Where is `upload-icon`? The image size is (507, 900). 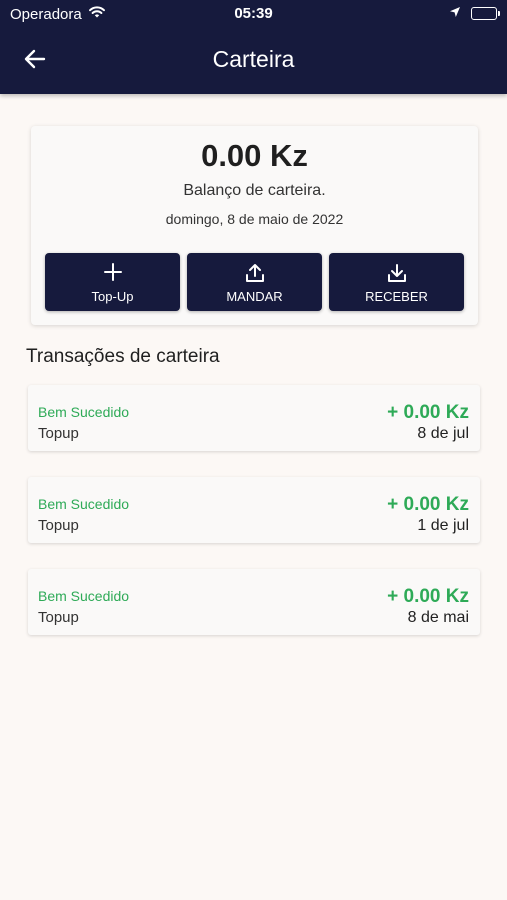
upload-icon is located at coordinates (254, 273).